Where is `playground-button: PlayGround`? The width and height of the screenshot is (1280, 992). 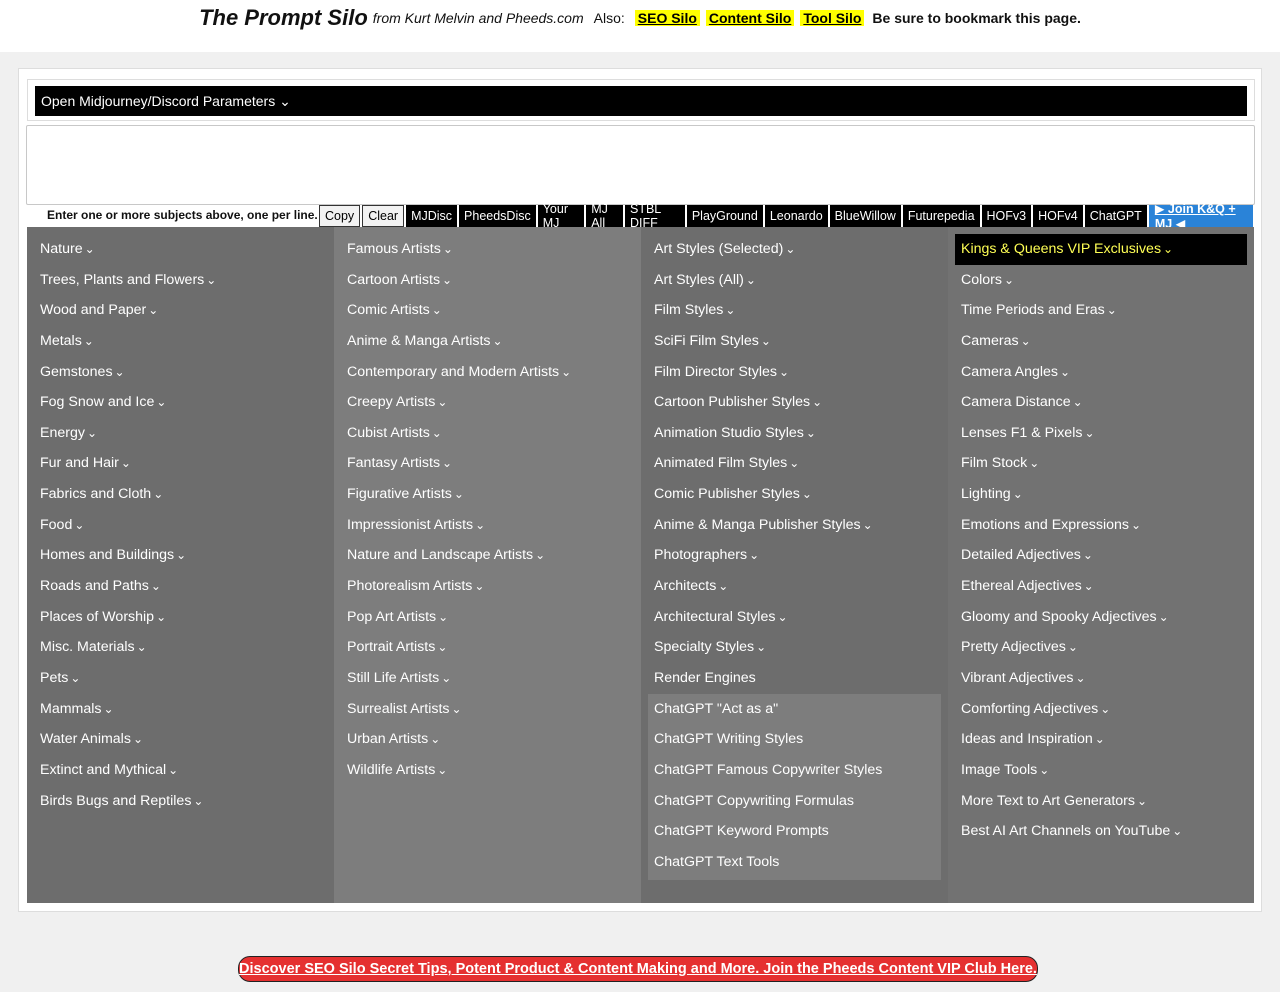
playground-button: PlayGround is located at coordinates (724, 216).